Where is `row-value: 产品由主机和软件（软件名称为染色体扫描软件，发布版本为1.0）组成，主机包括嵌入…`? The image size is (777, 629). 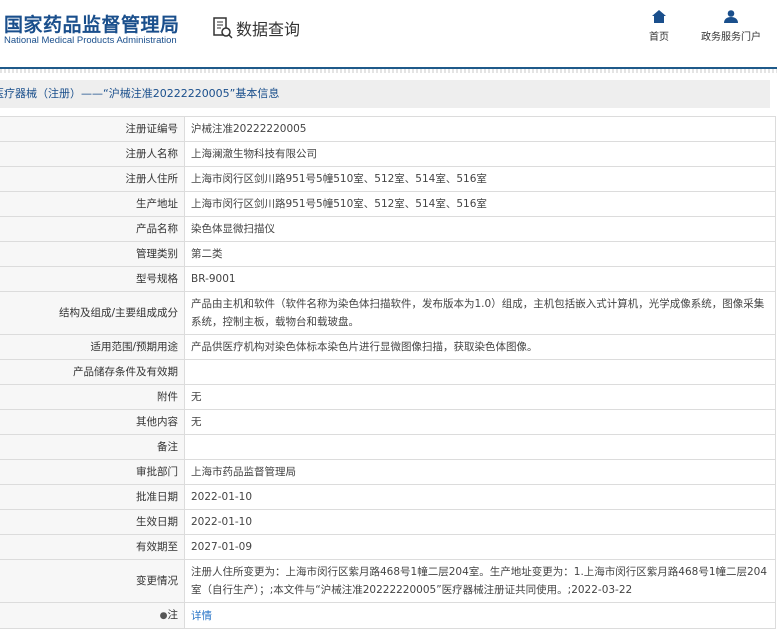 row-value: 产品由主机和软件（软件名称为染色体扫描软件，发布版本为1.0）组成，主机包括嵌入… is located at coordinates (480, 313).